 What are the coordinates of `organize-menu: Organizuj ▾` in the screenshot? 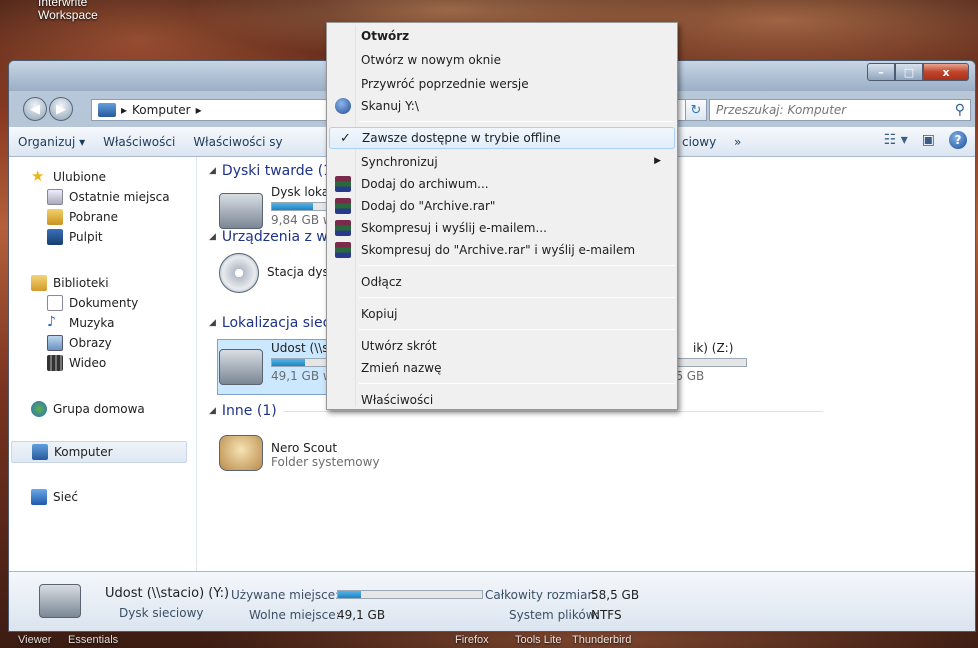 It's located at (51, 142).